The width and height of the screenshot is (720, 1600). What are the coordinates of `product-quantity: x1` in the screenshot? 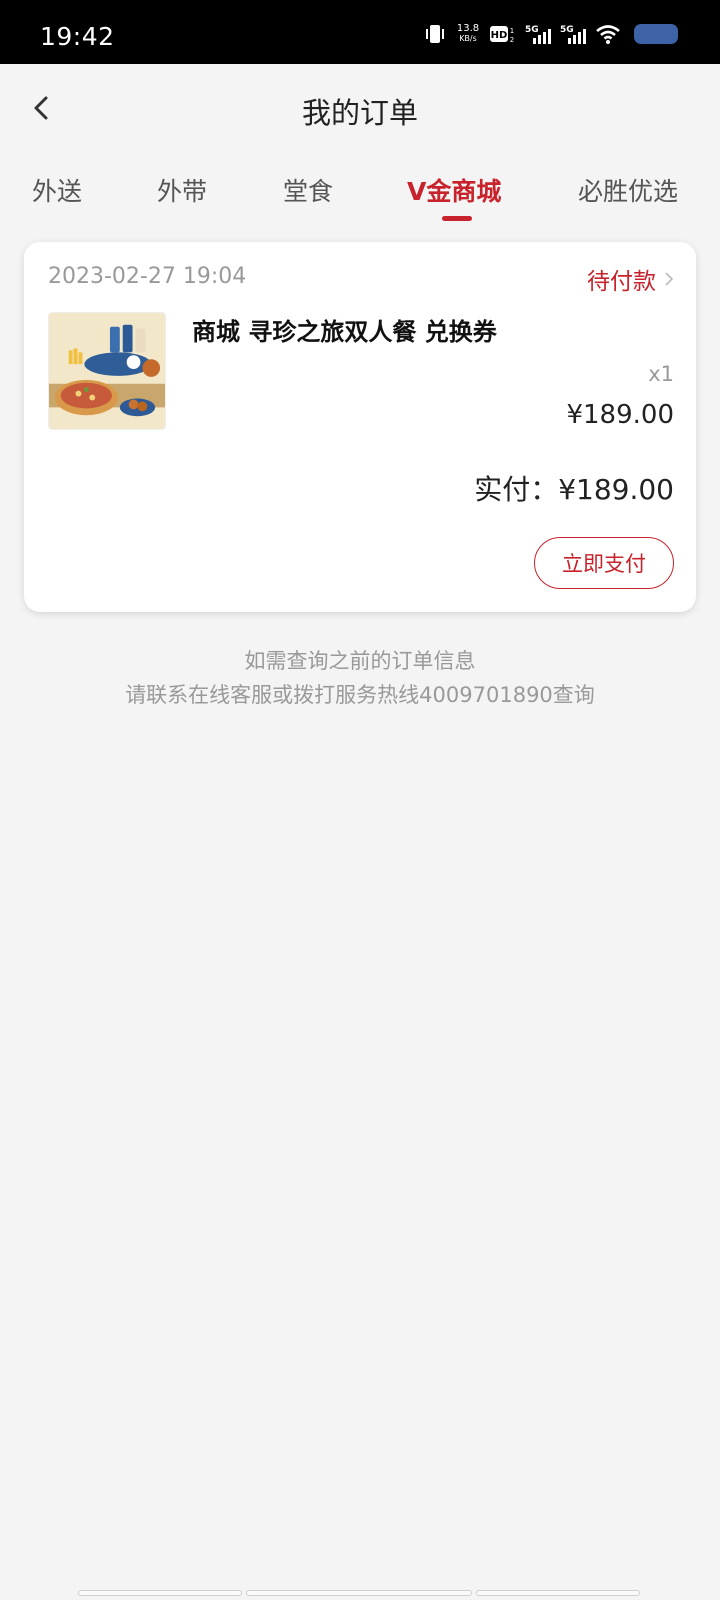 It's located at (661, 374).